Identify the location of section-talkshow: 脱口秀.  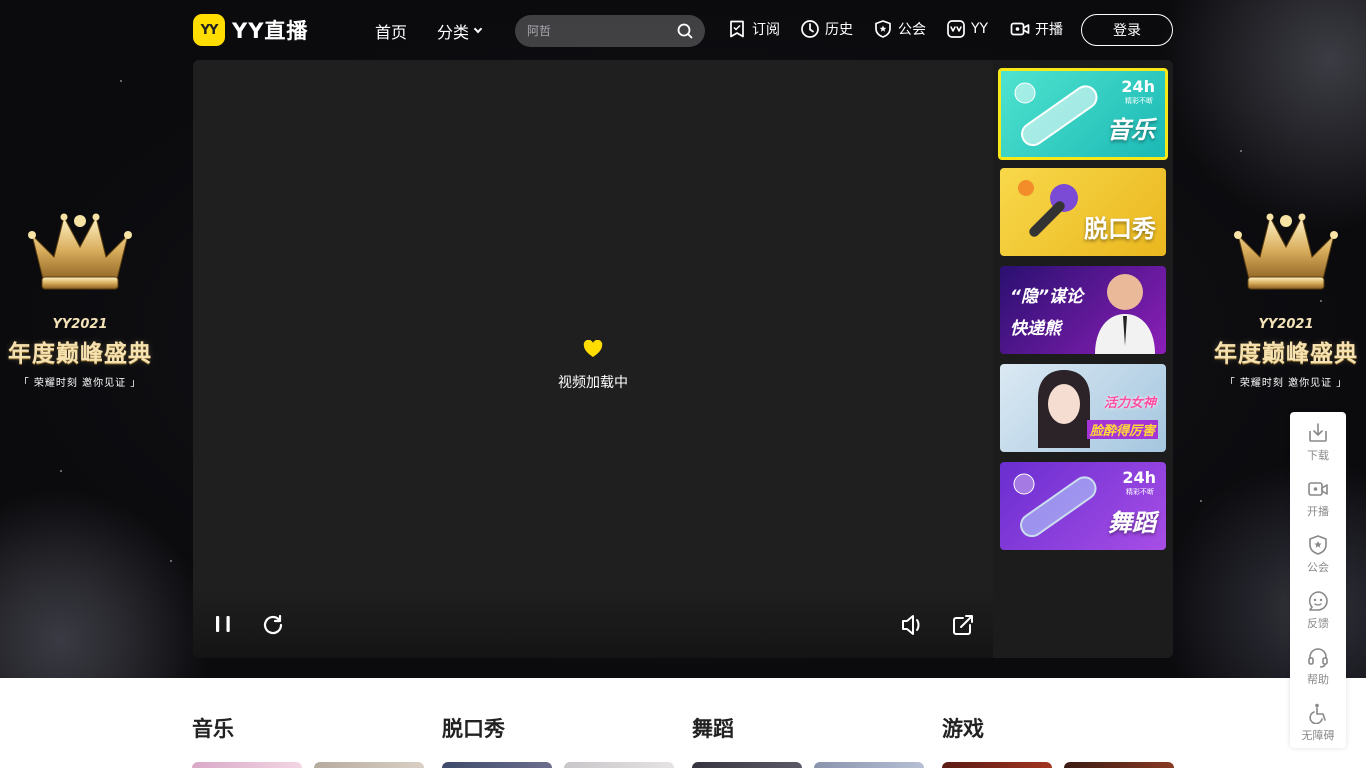
(473, 728).